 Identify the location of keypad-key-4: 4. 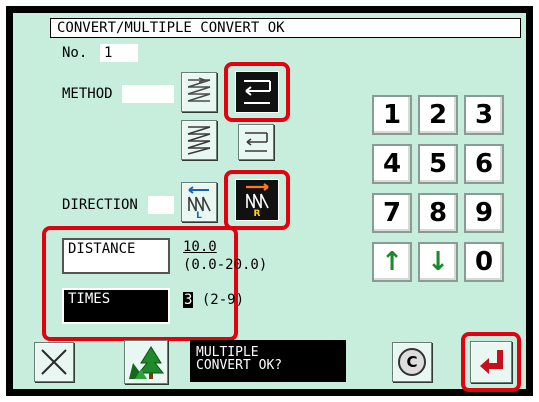
(392, 164).